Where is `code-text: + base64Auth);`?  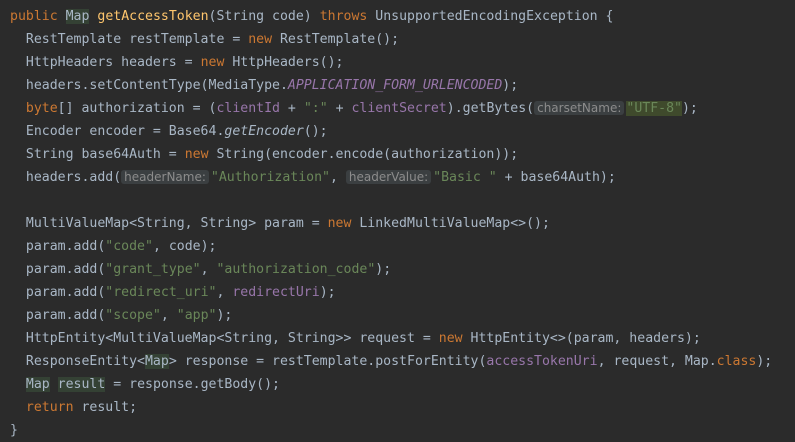
code-text: + base64Auth); is located at coordinates (556, 177).